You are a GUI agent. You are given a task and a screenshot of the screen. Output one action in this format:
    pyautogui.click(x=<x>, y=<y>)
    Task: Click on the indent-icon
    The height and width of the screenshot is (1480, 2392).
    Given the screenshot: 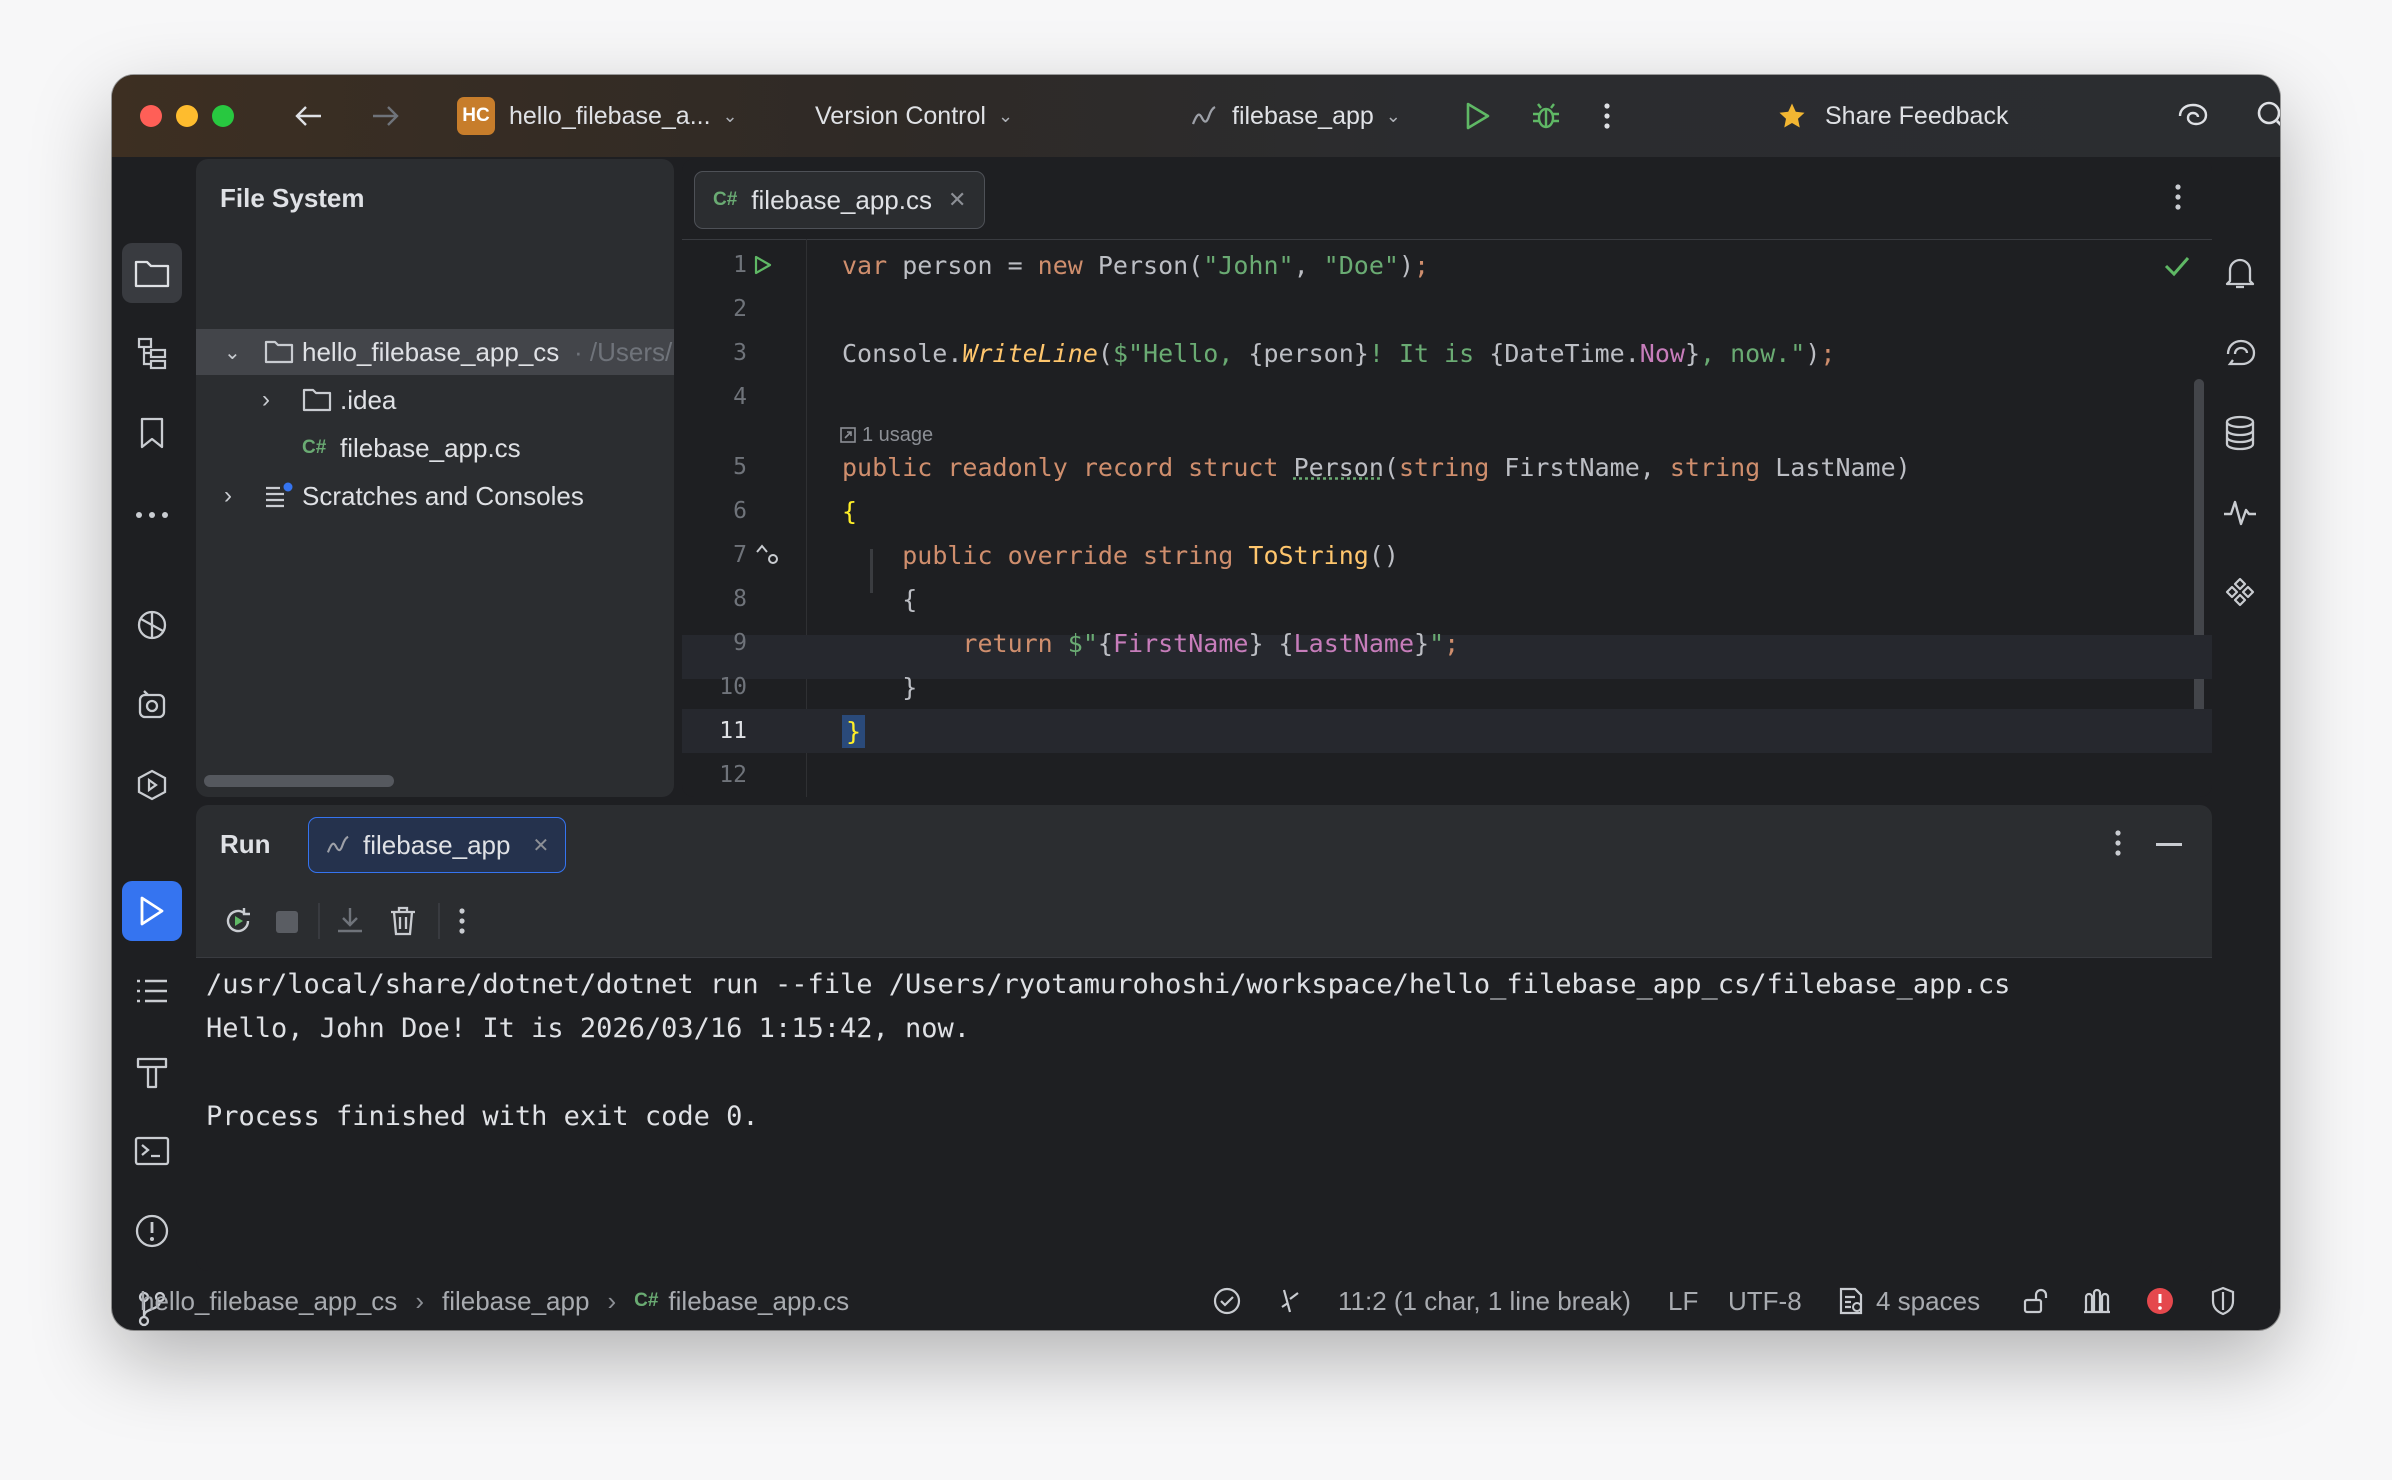 What is the action you would take?
    pyautogui.click(x=1852, y=1301)
    